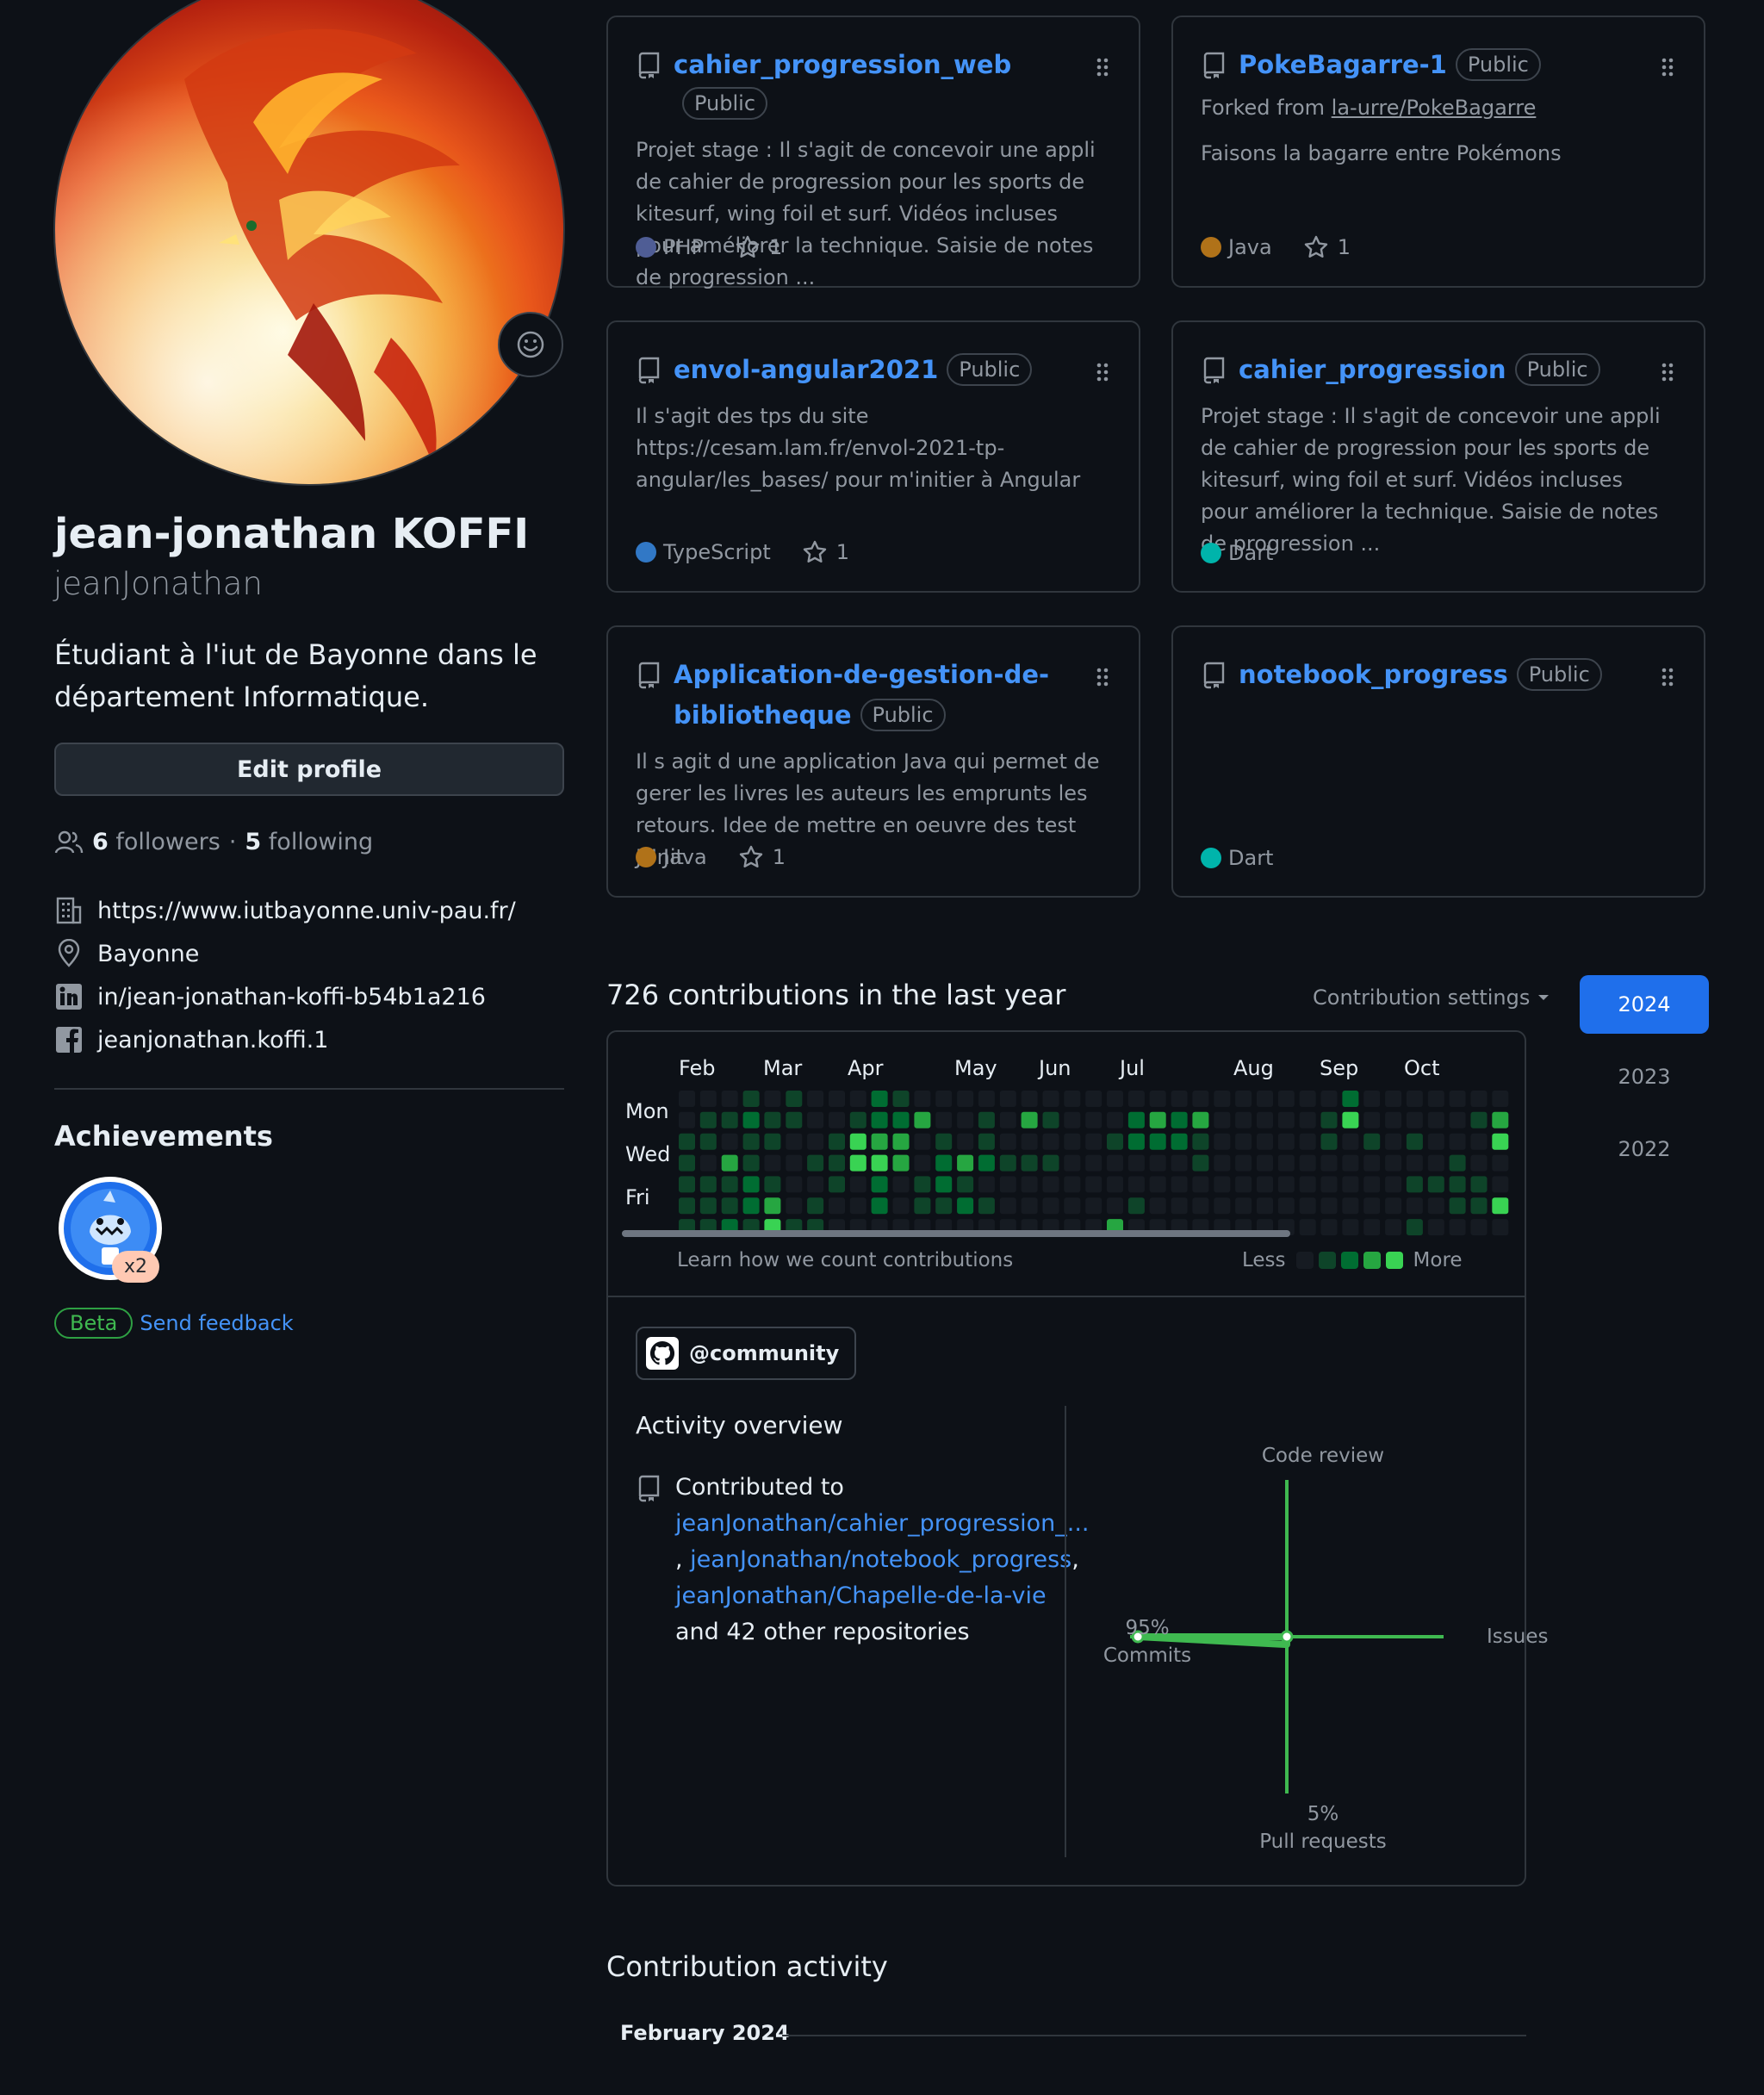  I want to click on fork-source-link: la-urre/PokeBagarre, so click(1434, 108).